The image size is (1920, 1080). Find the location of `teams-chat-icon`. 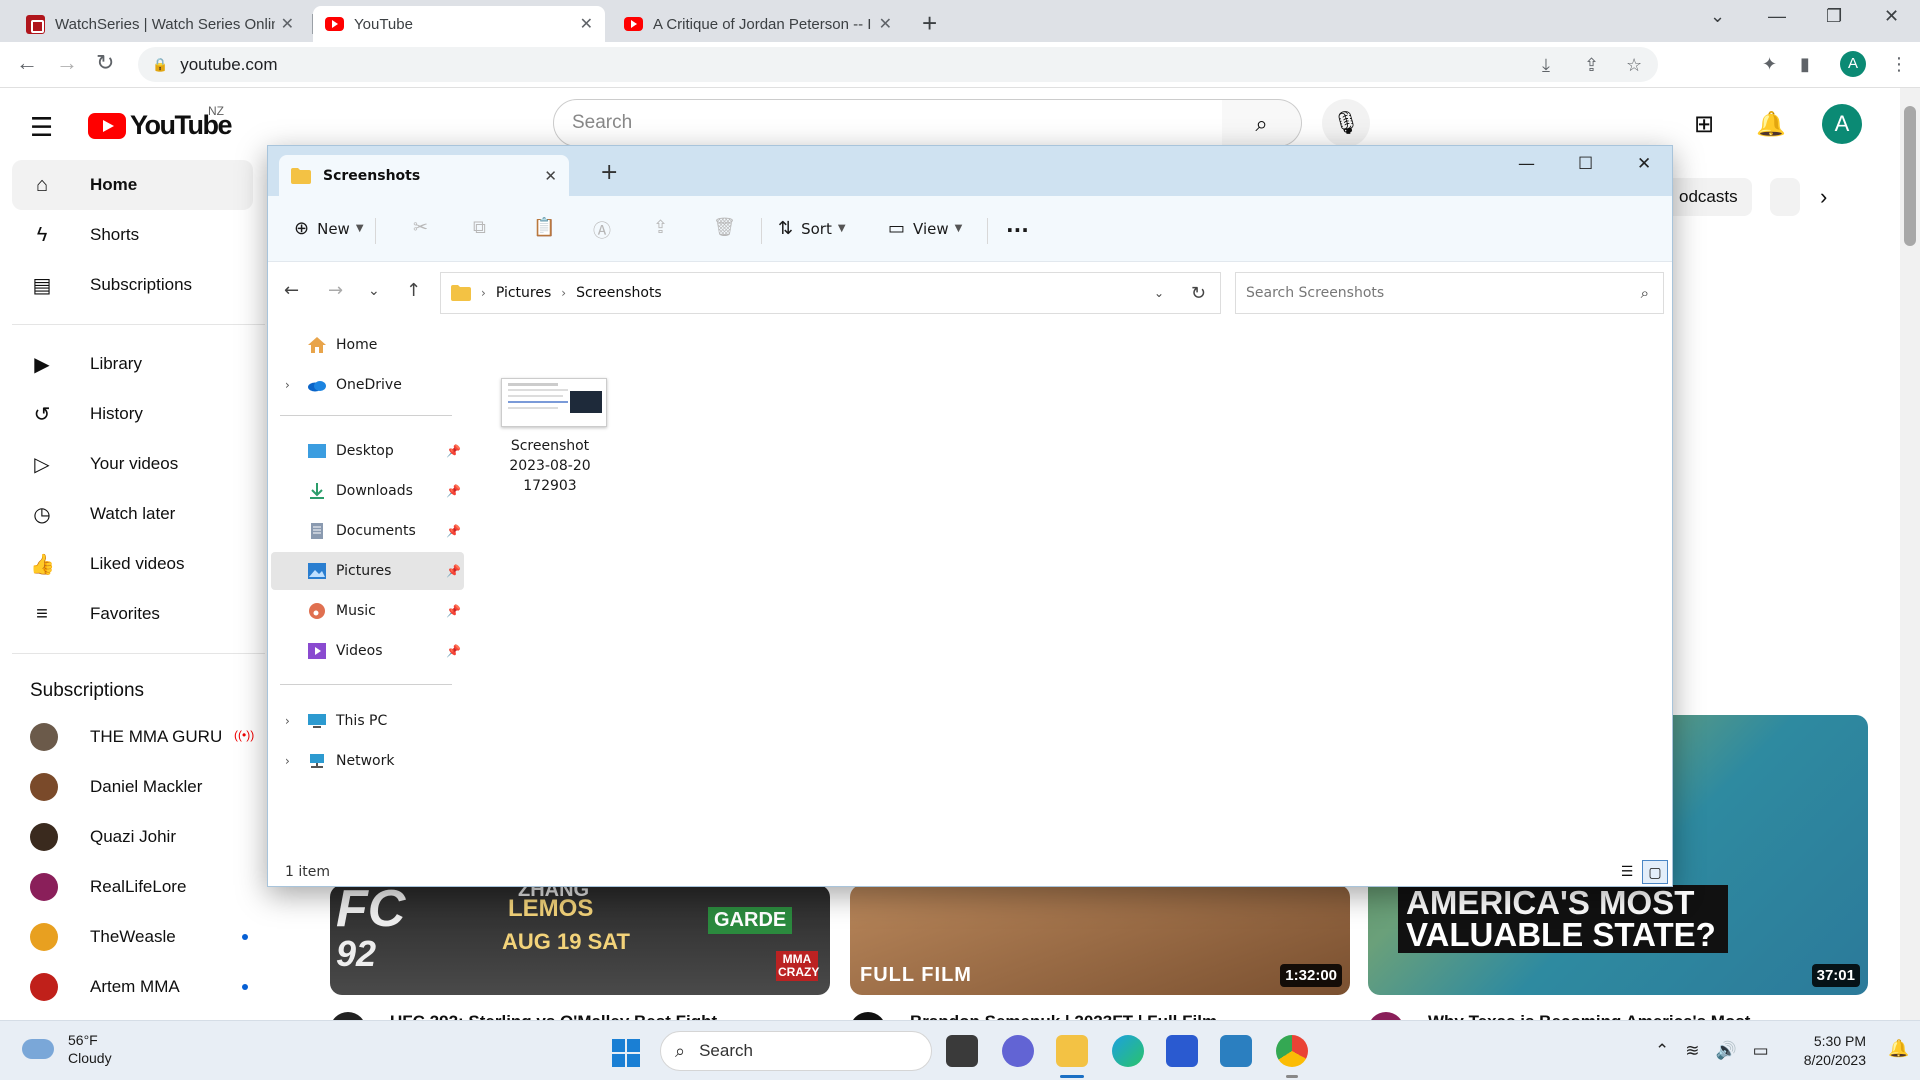

teams-chat-icon is located at coordinates (1018, 1051).